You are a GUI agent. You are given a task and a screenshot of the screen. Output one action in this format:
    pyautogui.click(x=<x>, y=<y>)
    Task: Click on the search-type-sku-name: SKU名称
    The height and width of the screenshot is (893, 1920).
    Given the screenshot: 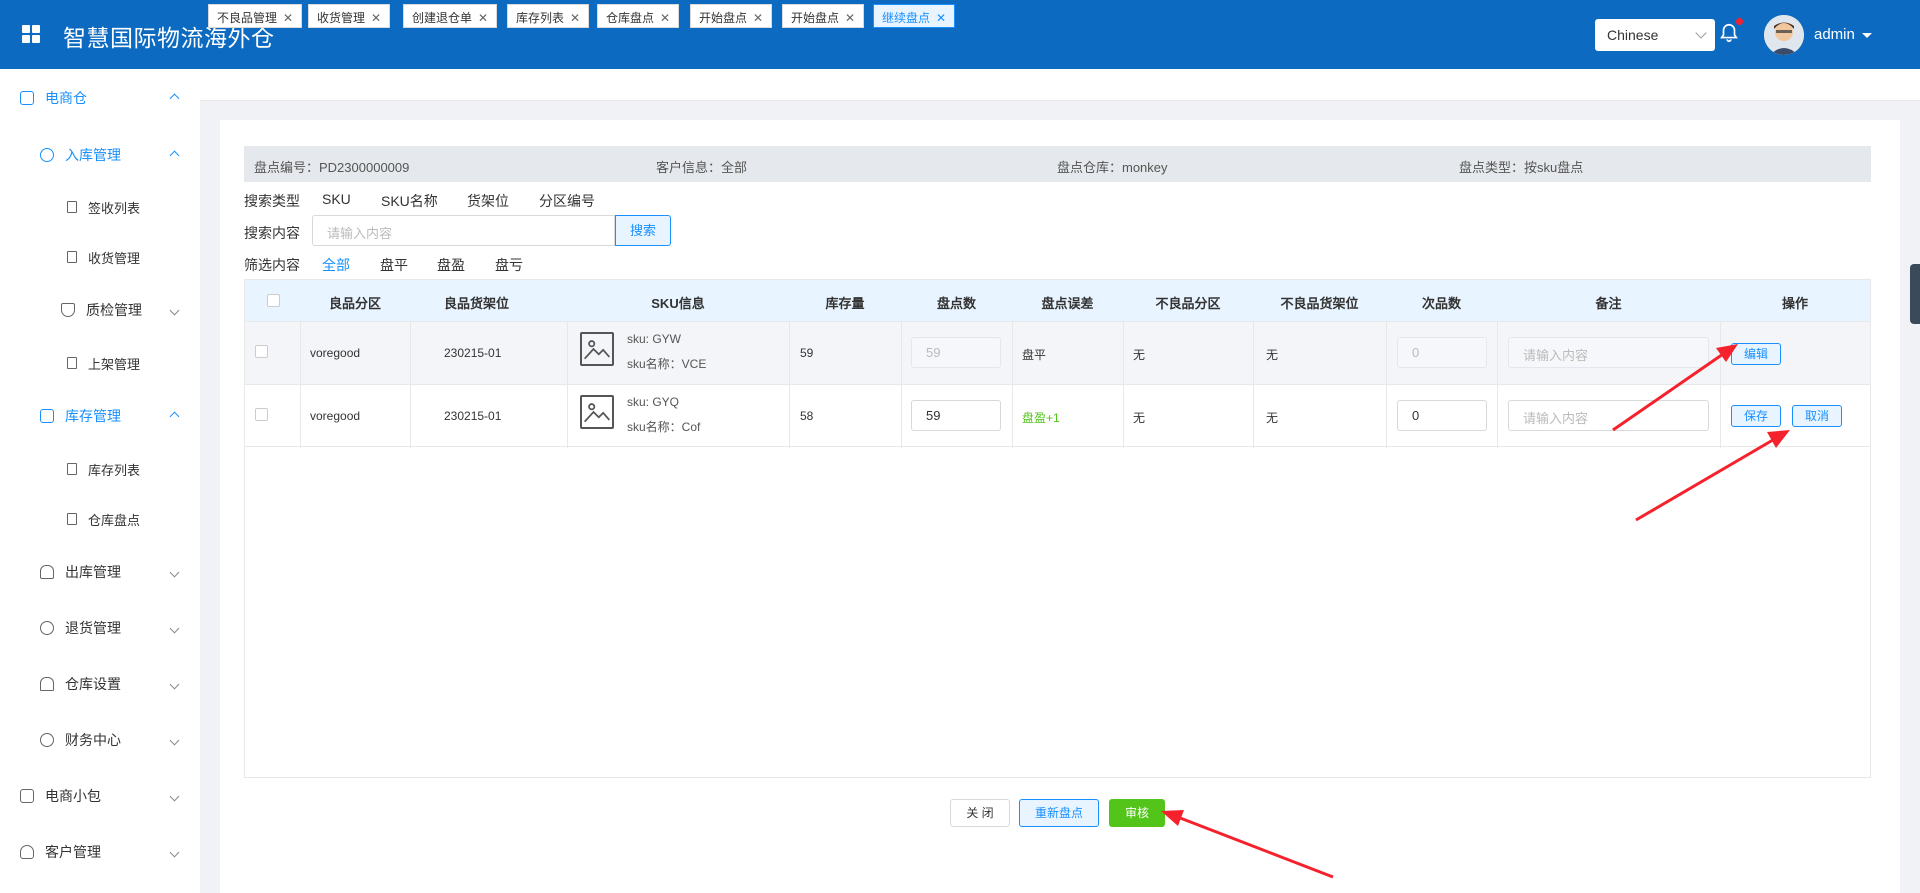 What is the action you would take?
    pyautogui.click(x=409, y=201)
    